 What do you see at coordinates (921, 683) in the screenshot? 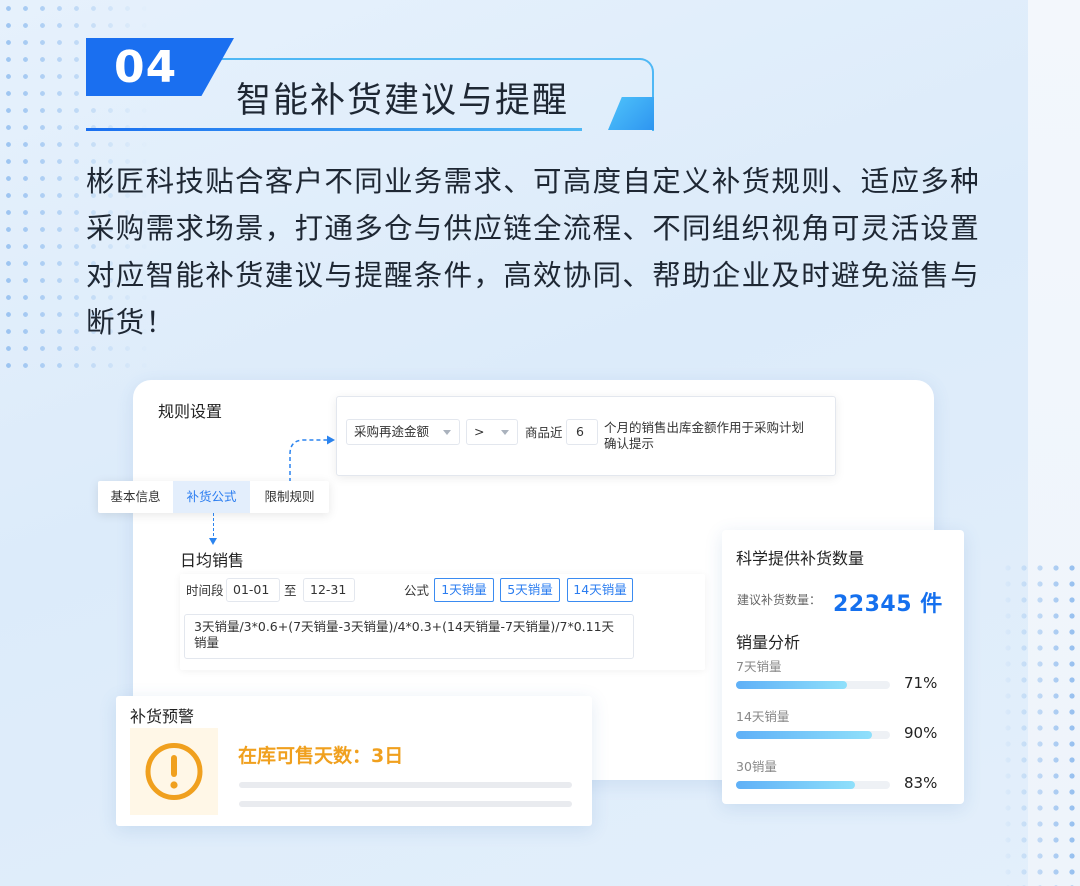
I see `bar-percent: 71%` at bounding box center [921, 683].